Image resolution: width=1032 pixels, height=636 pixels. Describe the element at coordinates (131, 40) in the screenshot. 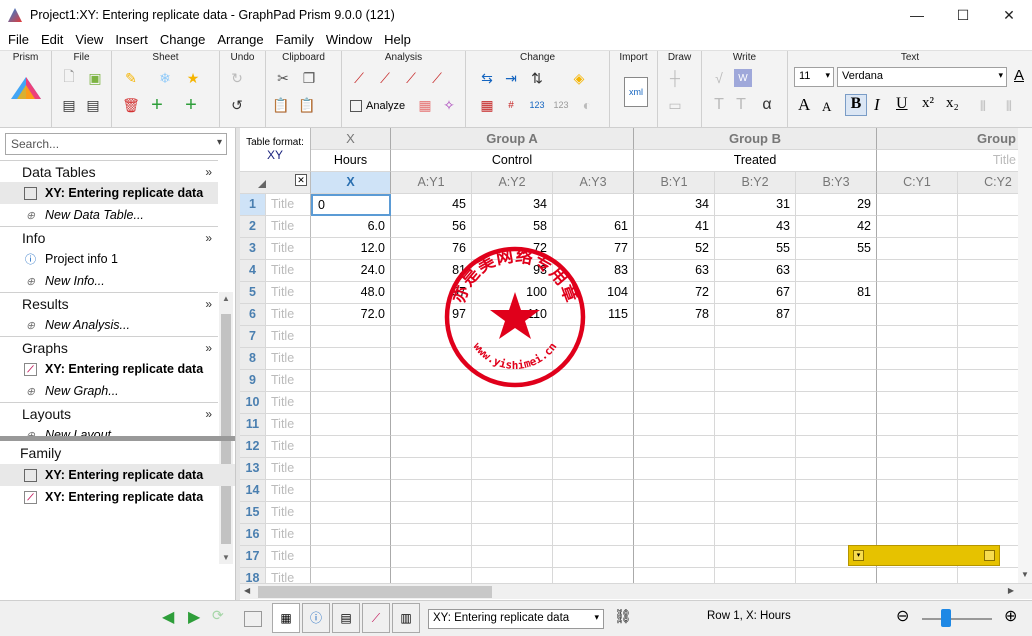

I see `menu-insert: Insert` at that location.